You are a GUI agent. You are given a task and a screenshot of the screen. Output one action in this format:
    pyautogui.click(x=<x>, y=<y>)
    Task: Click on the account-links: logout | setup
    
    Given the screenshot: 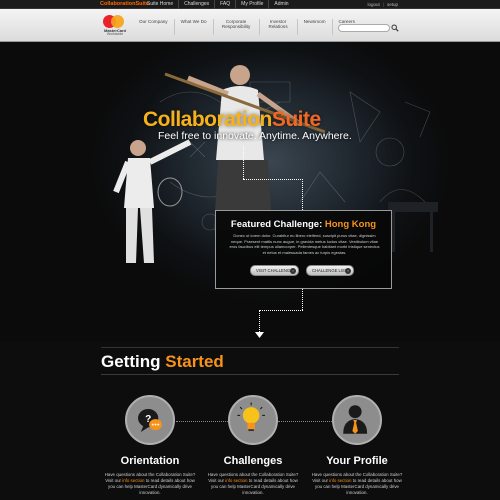 What is the action you would take?
    pyautogui.click(x=383, y=4)
    